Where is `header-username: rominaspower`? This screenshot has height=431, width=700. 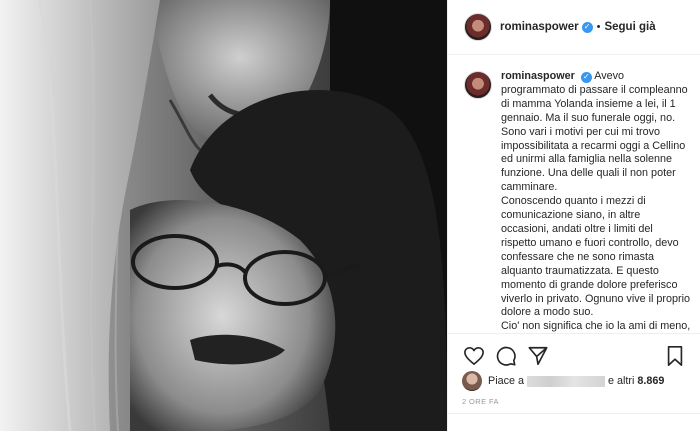 header-username: rominaspower is located at coordinates (539, 27).